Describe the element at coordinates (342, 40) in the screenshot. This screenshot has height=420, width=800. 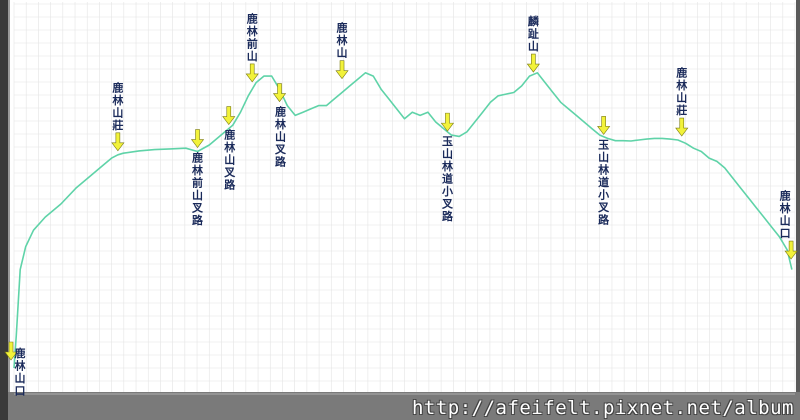
I see `annotation-label: 鹿林山` at that location.